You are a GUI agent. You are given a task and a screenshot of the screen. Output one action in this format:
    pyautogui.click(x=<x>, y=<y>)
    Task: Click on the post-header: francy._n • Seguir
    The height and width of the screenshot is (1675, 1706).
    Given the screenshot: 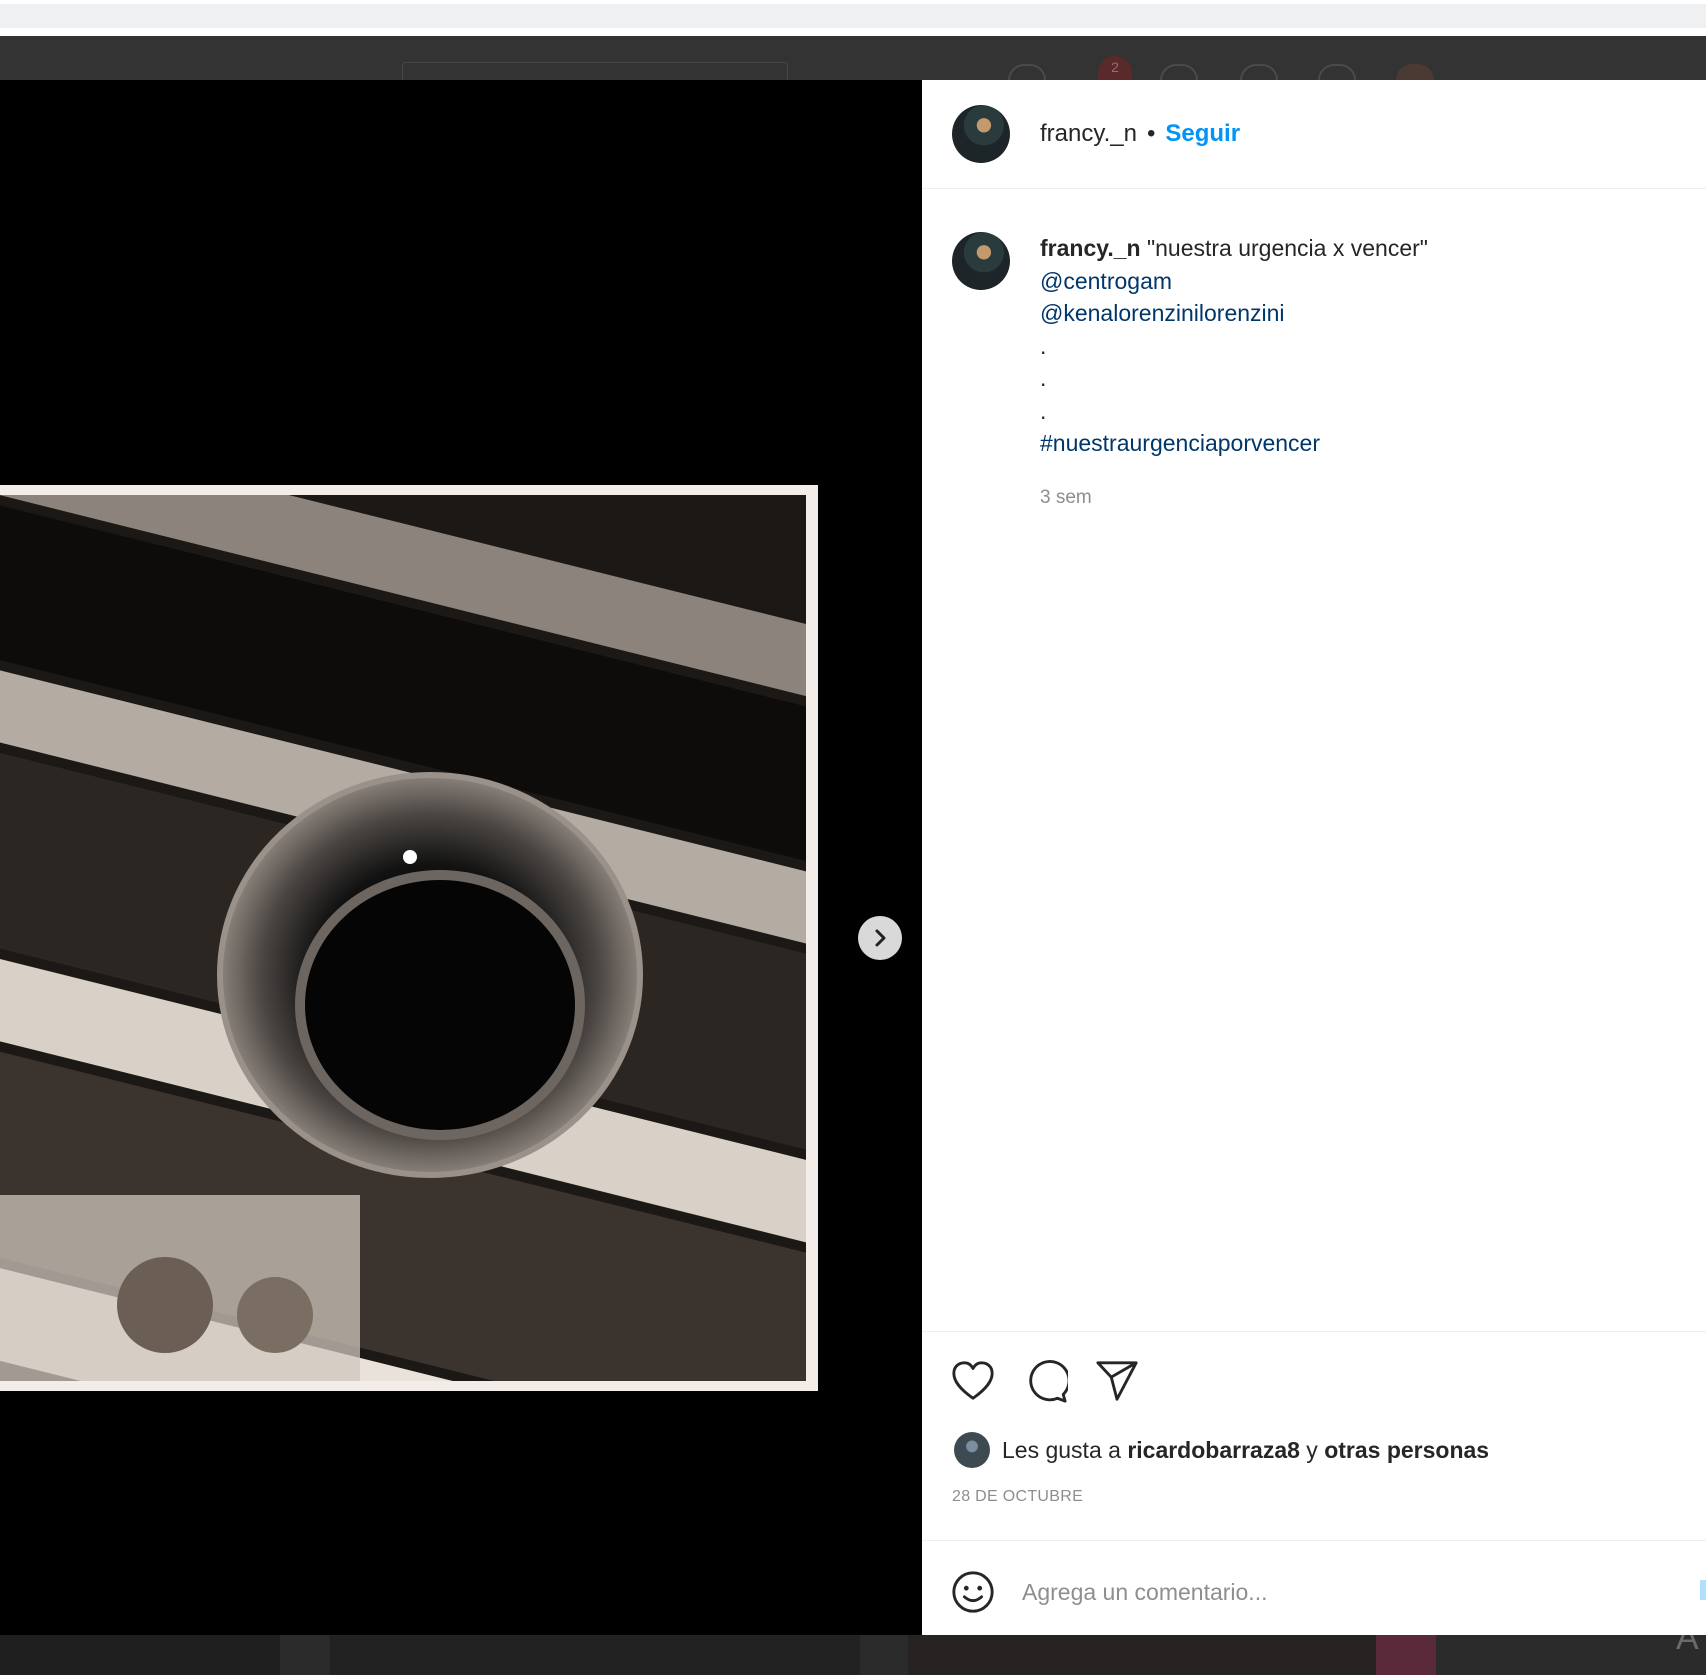 What is the action you would take?
    pyautogui.click(x=1314, y=134)
    